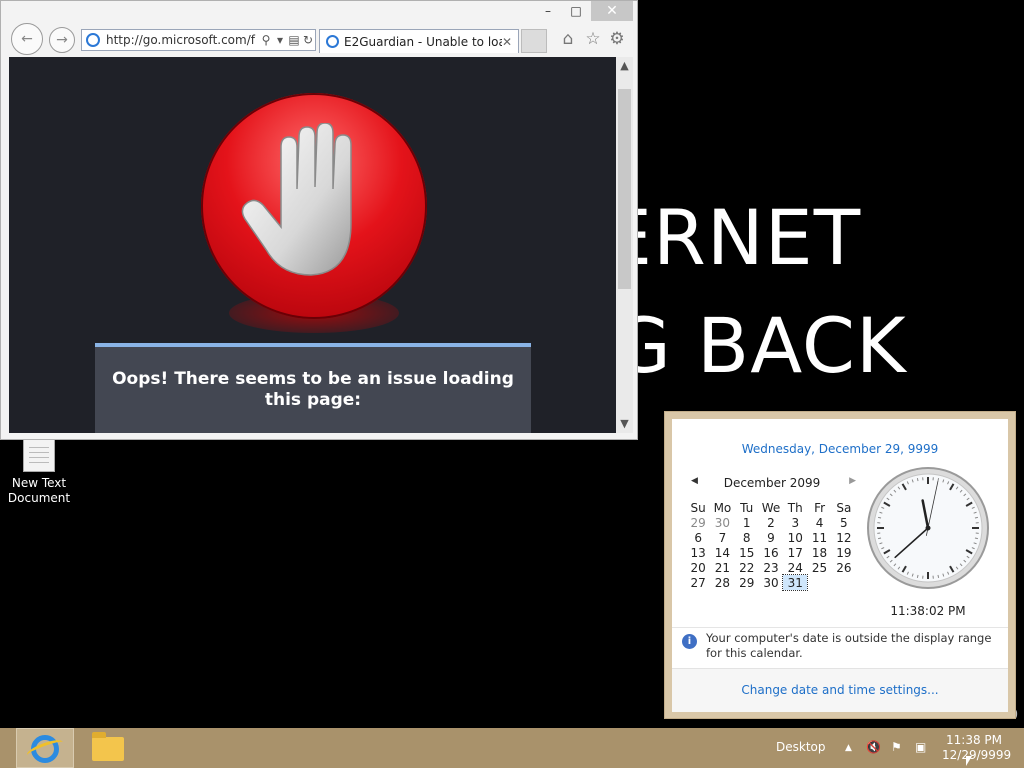 This screenshot has width=1024, height=768. I want to click on vertical-scrollbar: ▲ ▼, so click(624, 245).